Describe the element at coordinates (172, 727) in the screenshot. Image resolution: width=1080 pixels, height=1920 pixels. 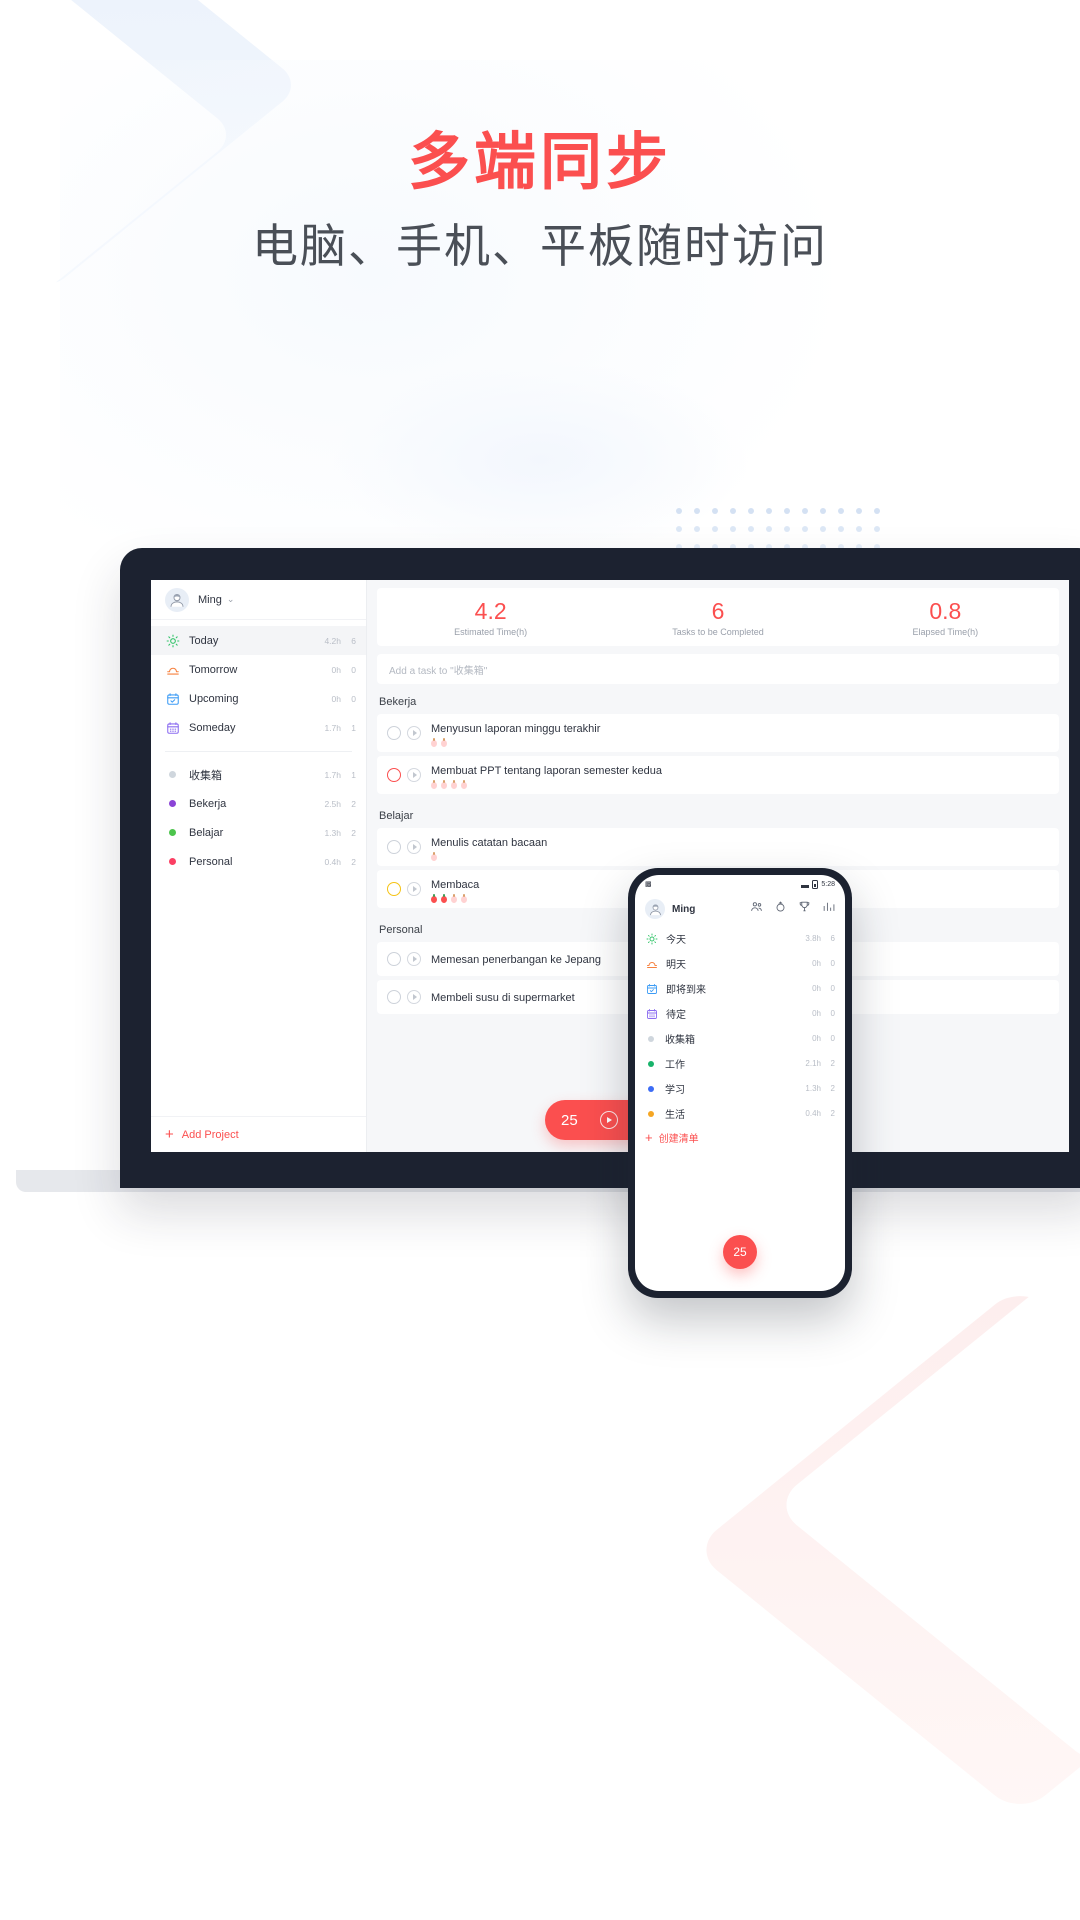
I see `calendar-icon` at that location.